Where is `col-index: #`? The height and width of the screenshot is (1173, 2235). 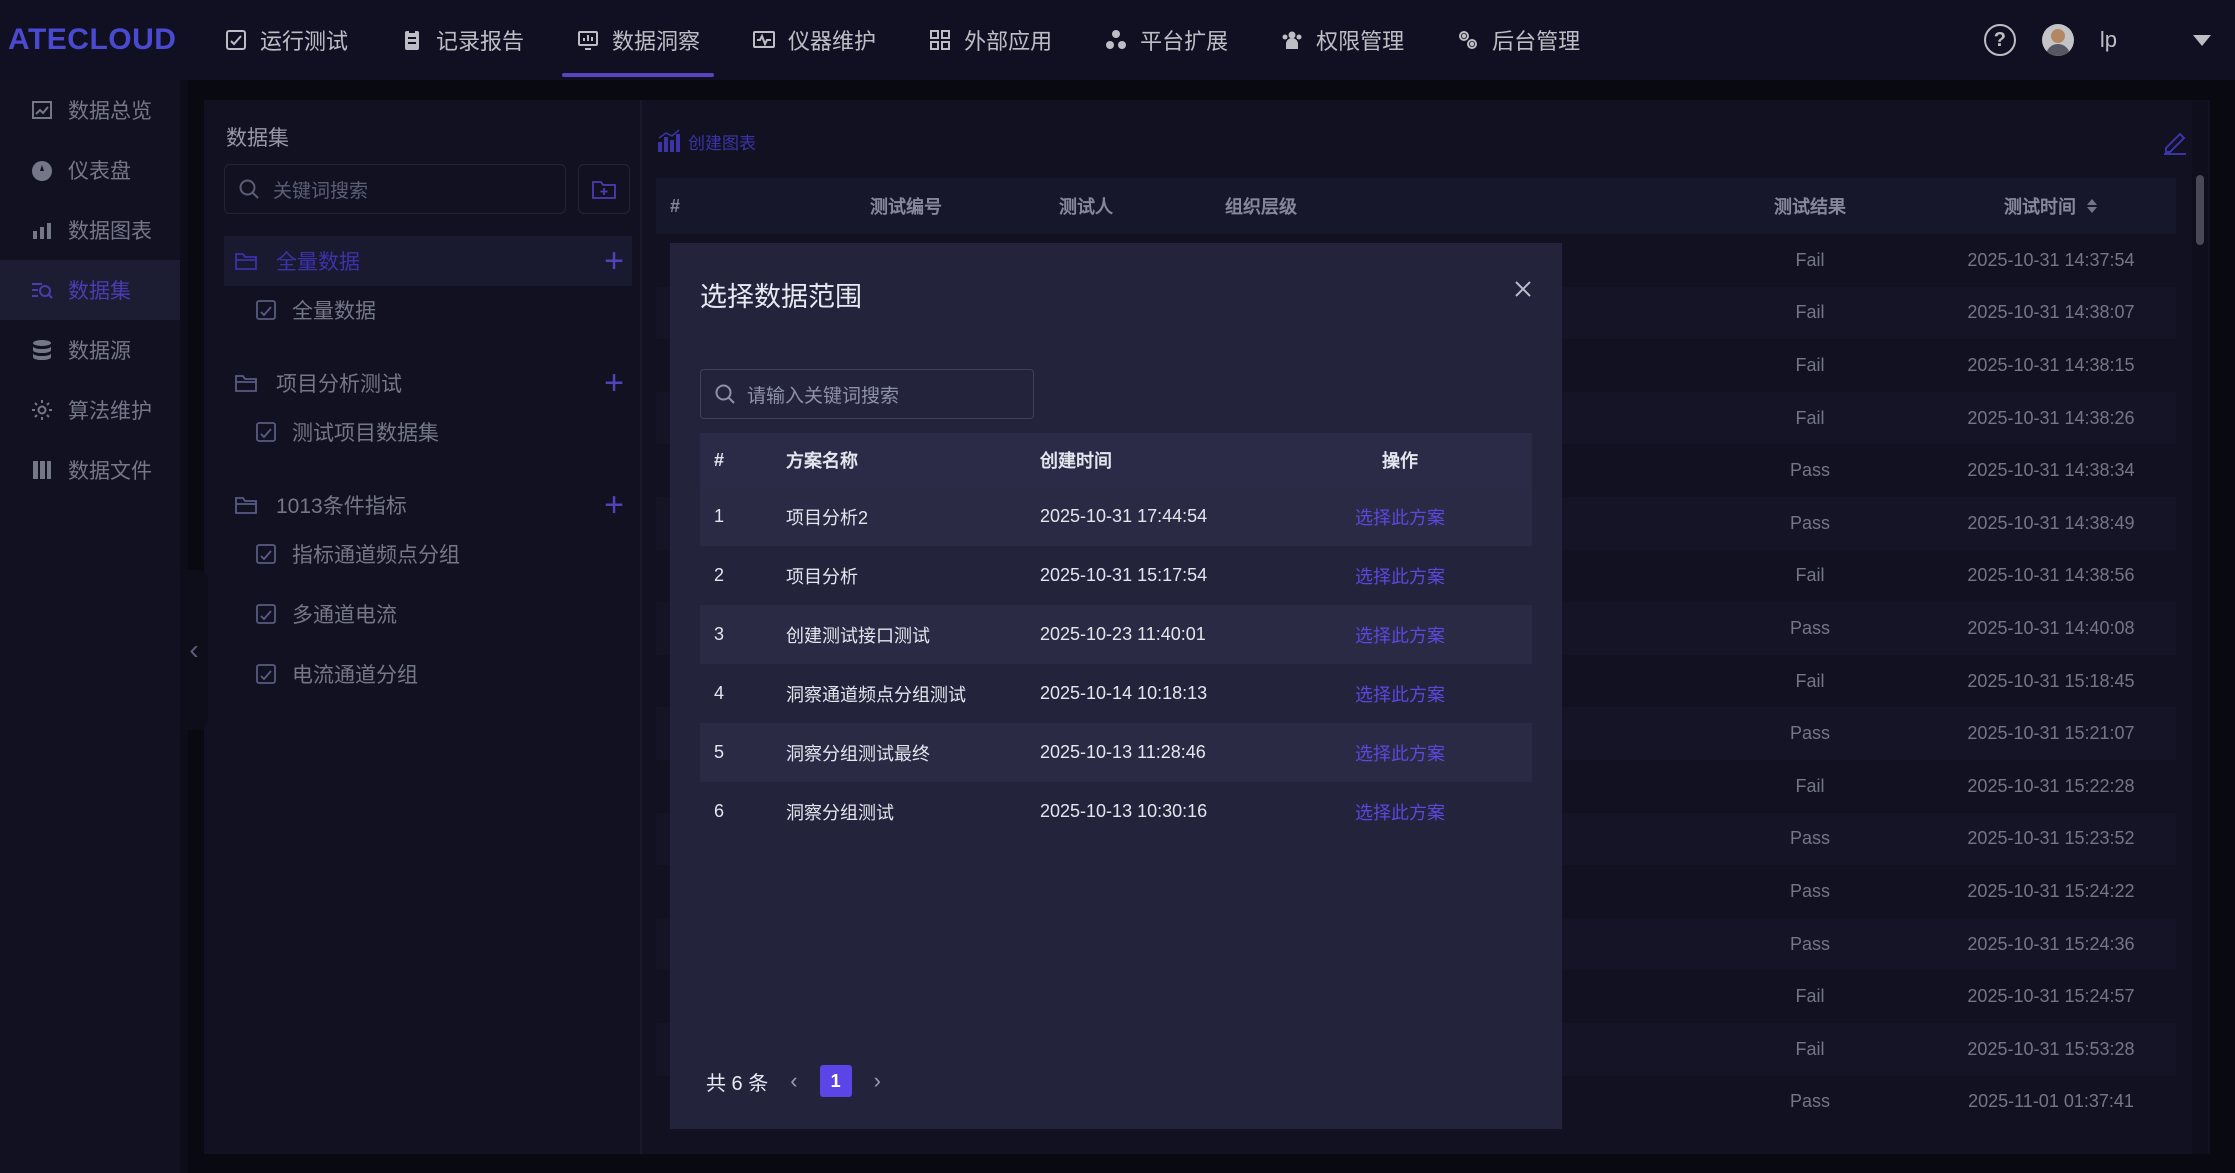 col-index: # is located at coordinates (719, 459).